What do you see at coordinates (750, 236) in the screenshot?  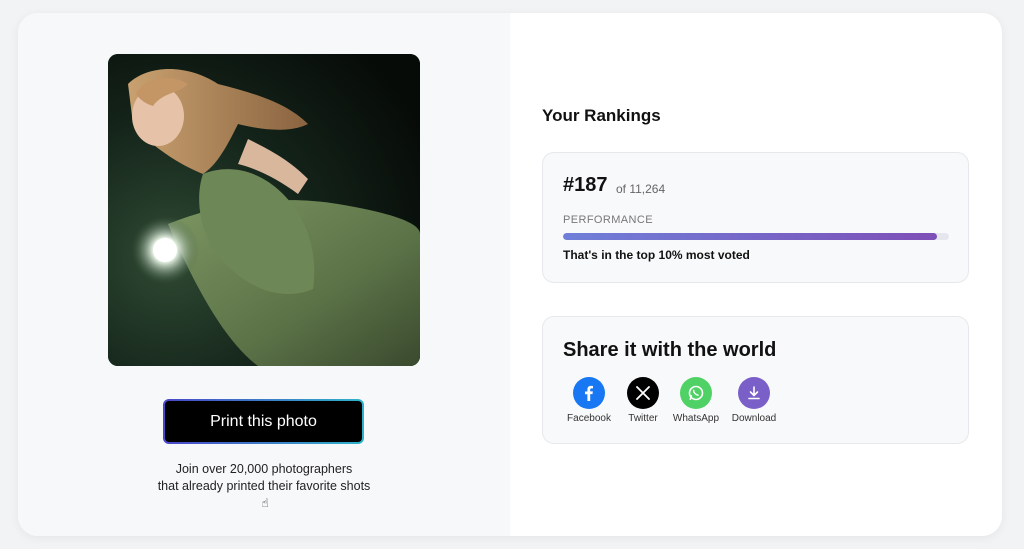 I see `performance-bar-fill` at bounding box center [750, 236].